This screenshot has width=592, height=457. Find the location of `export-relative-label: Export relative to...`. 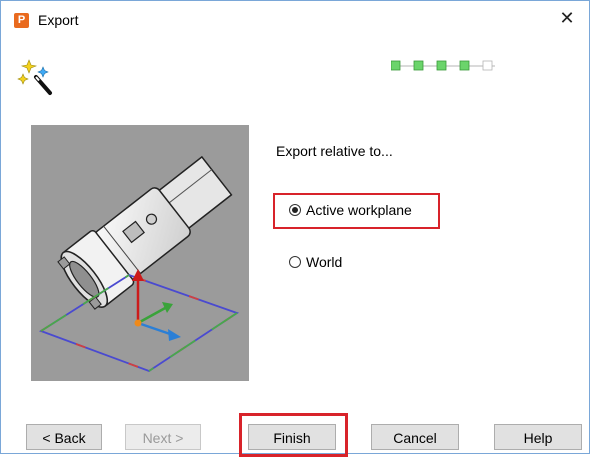

export-relative-label: Export relative to... is located at coordinates (334, 151).